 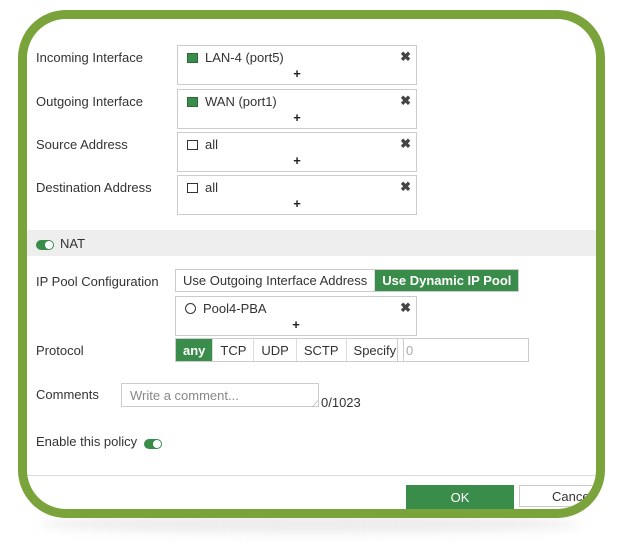 I want to click on nat-toggle, so click(x=45, y=244).